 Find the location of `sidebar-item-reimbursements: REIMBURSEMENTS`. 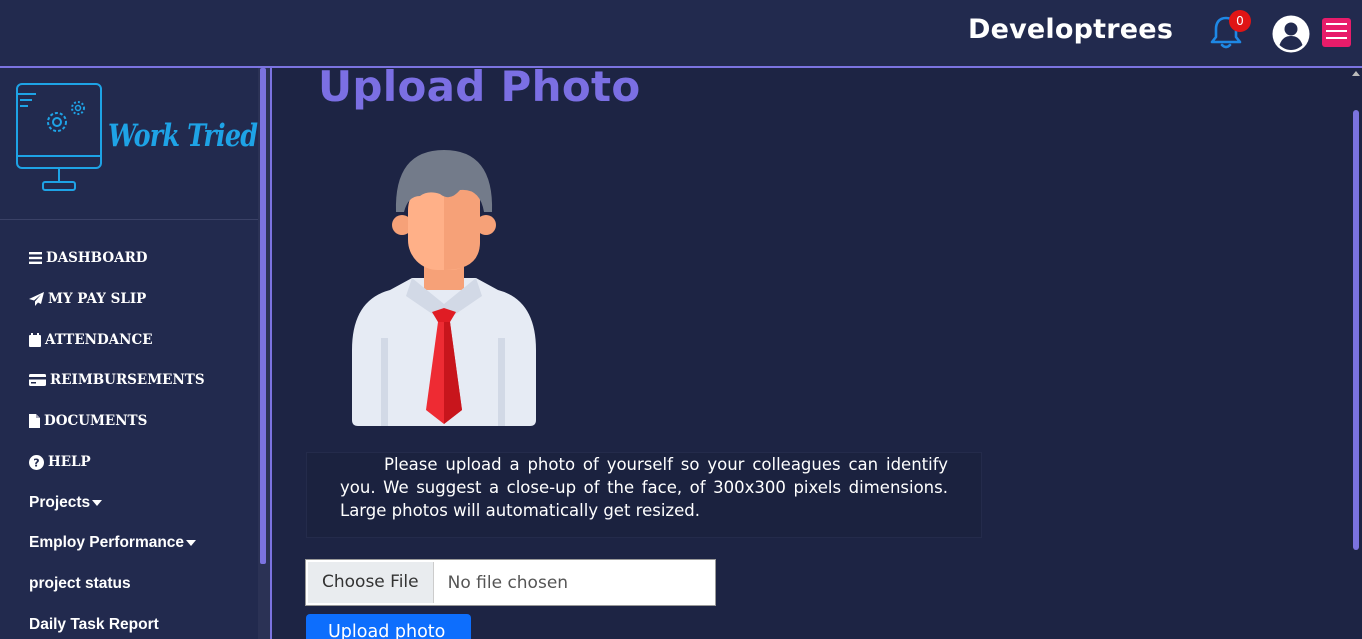

sidebar-item-reimbursements: REIMBURSEMENTS is located at coordinates (117, 380).